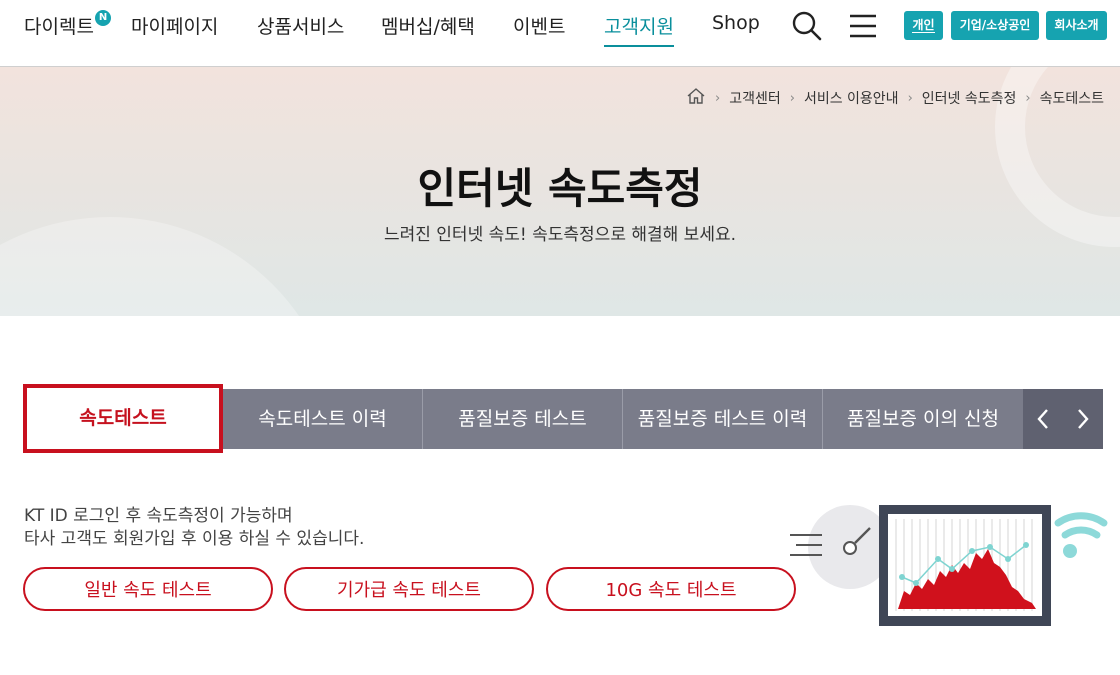 This screenshot has width=1120, height=675. Describe the element at coordinates (995, 25) in the screenshot. I see `business-button: 기업/소상공인` at that location.